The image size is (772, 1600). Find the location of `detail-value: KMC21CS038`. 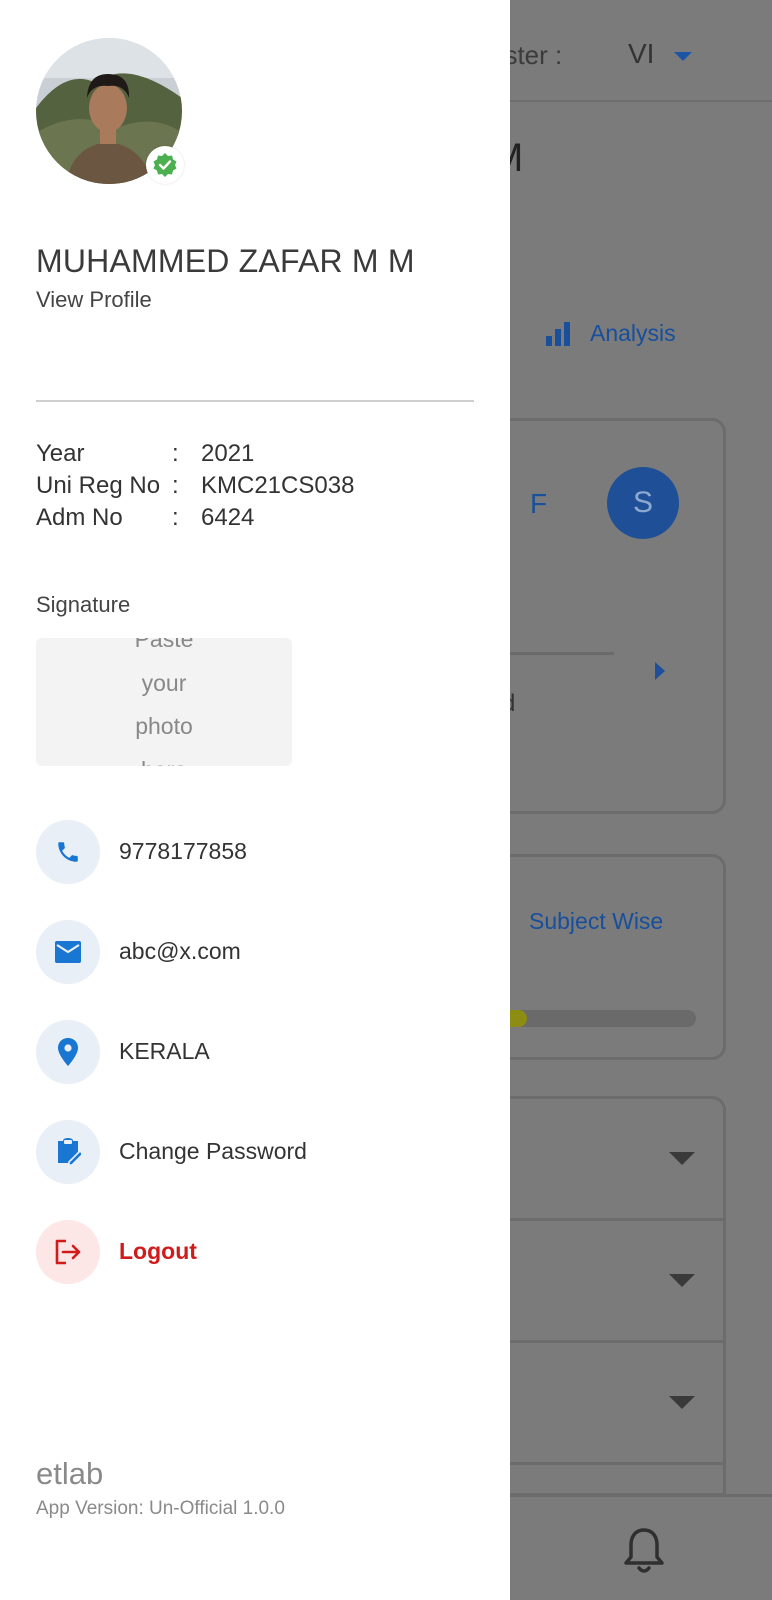

detail-value: KMC21CS038 is located at coordinates (278, 485).